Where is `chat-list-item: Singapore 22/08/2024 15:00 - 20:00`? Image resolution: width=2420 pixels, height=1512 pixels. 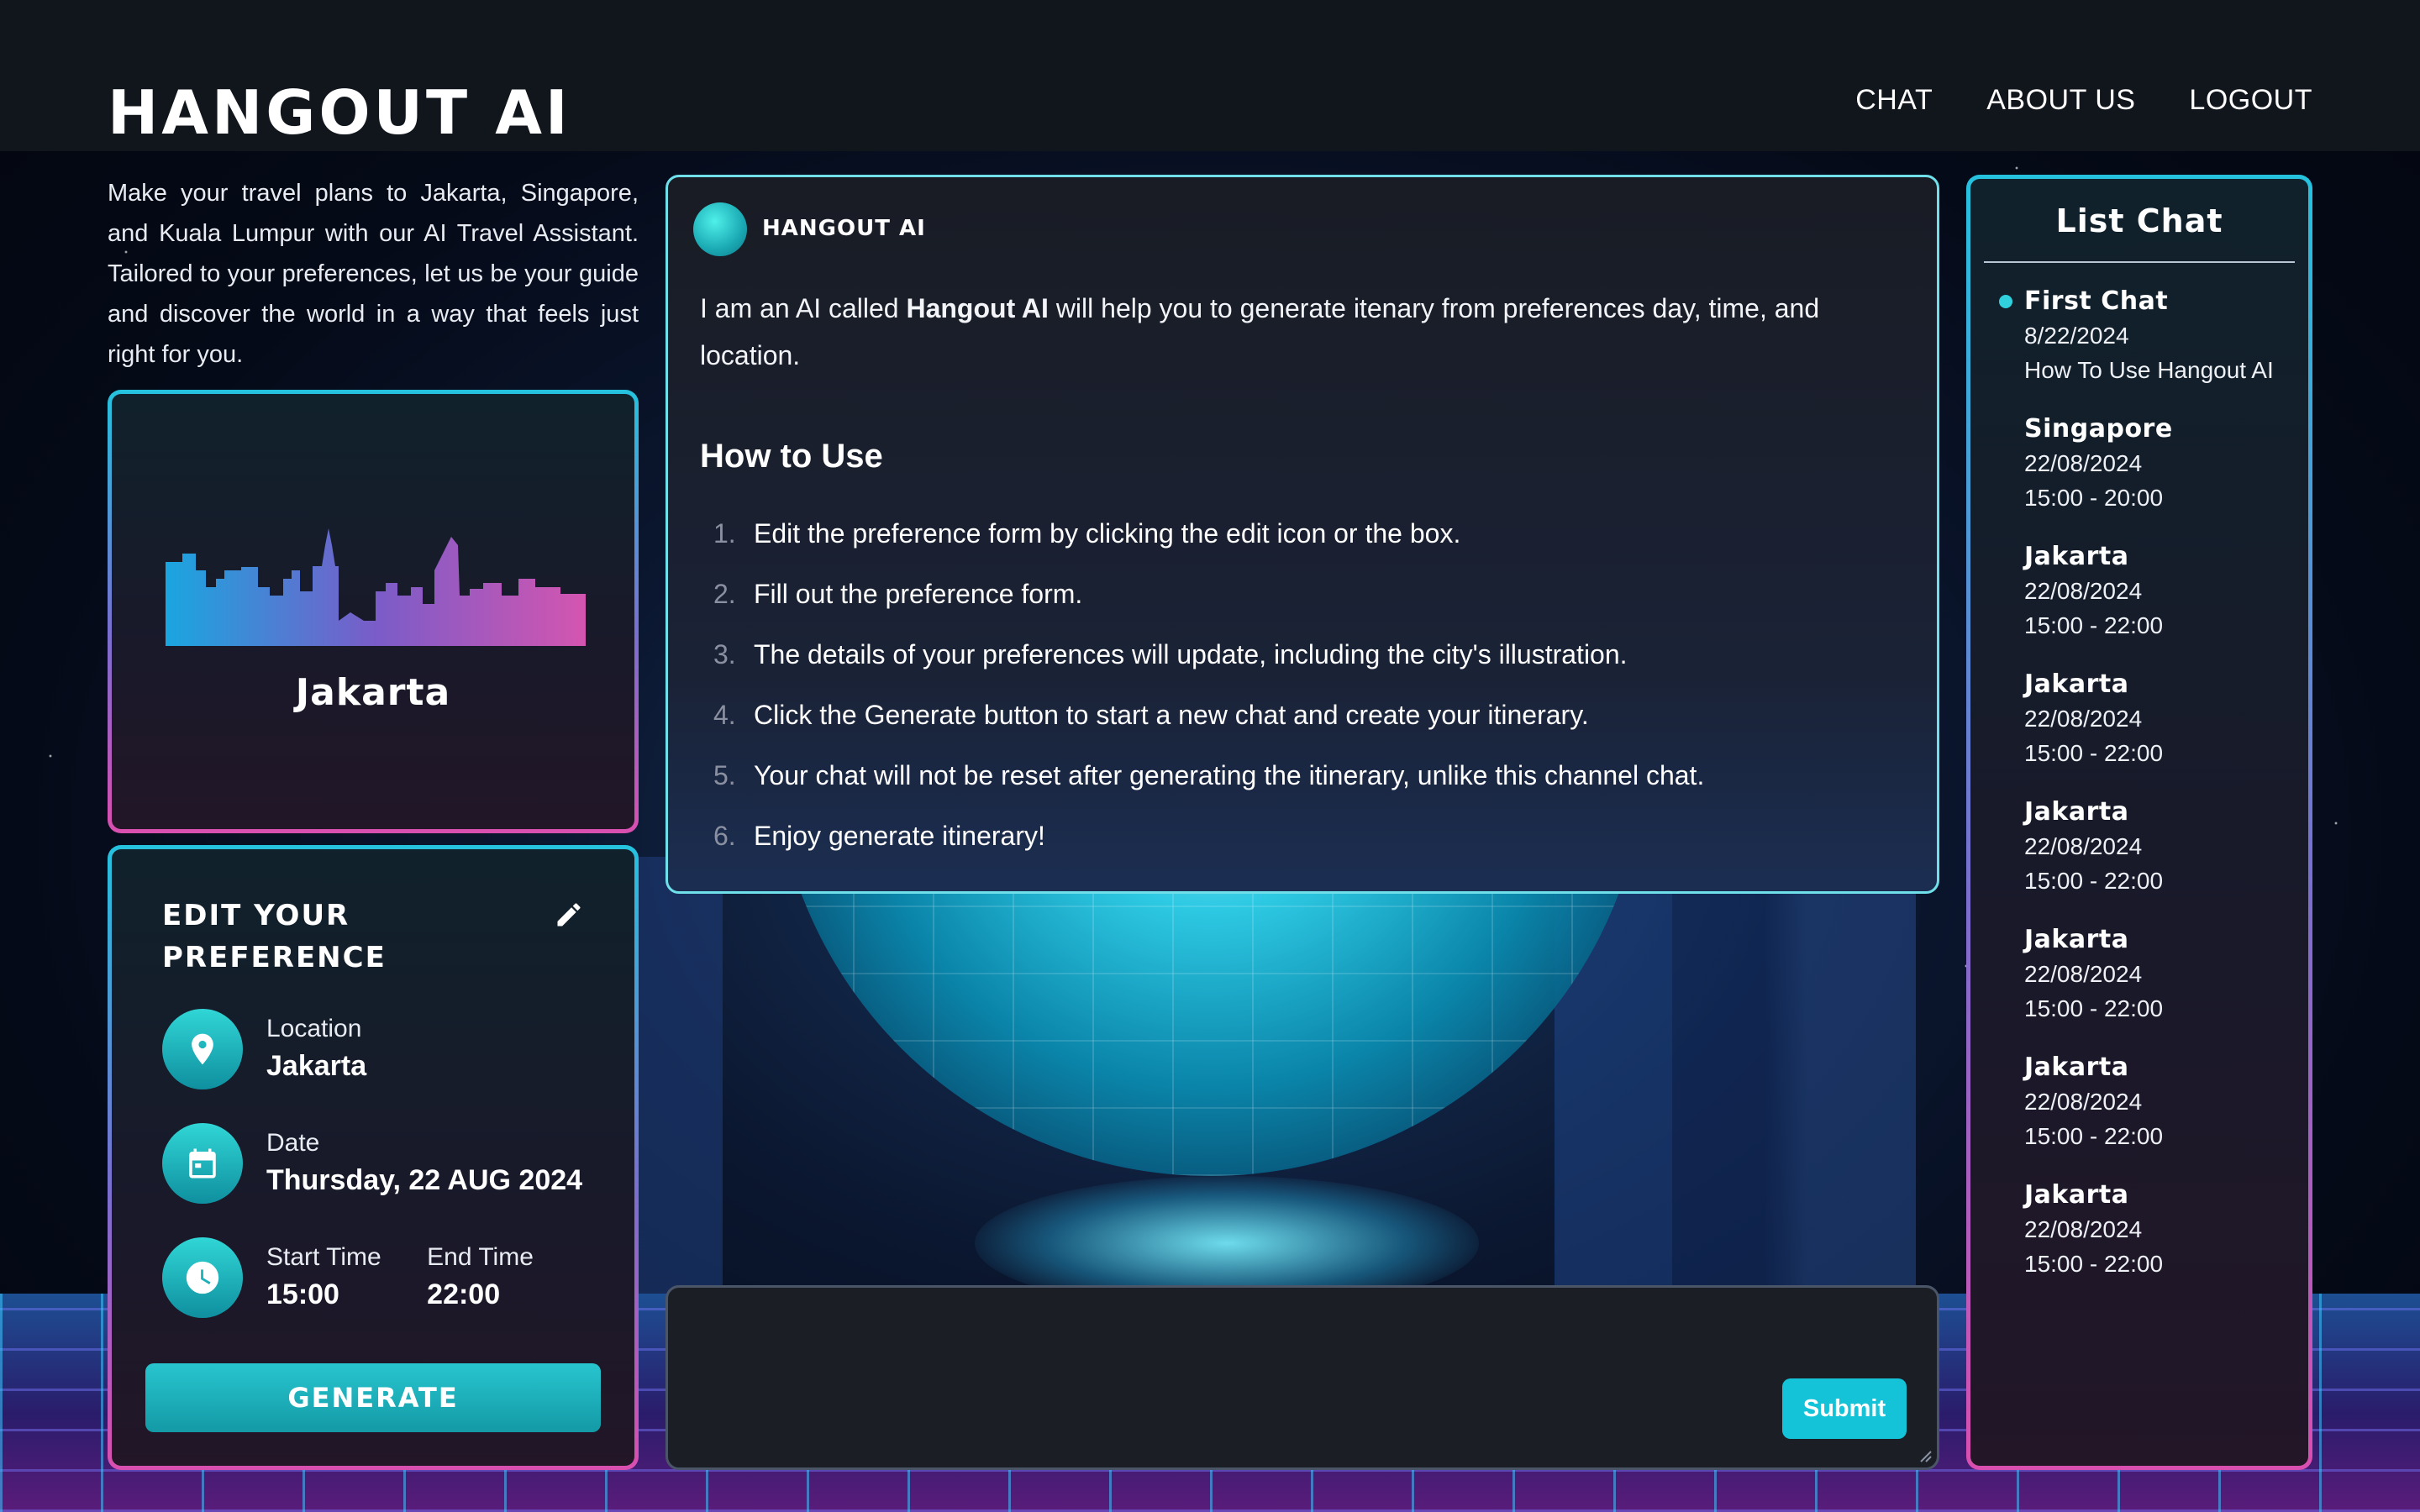 chat-list-item: Singapore 22/08/2024 15:00 - 20:00 is located at coordinates (2139, 476).